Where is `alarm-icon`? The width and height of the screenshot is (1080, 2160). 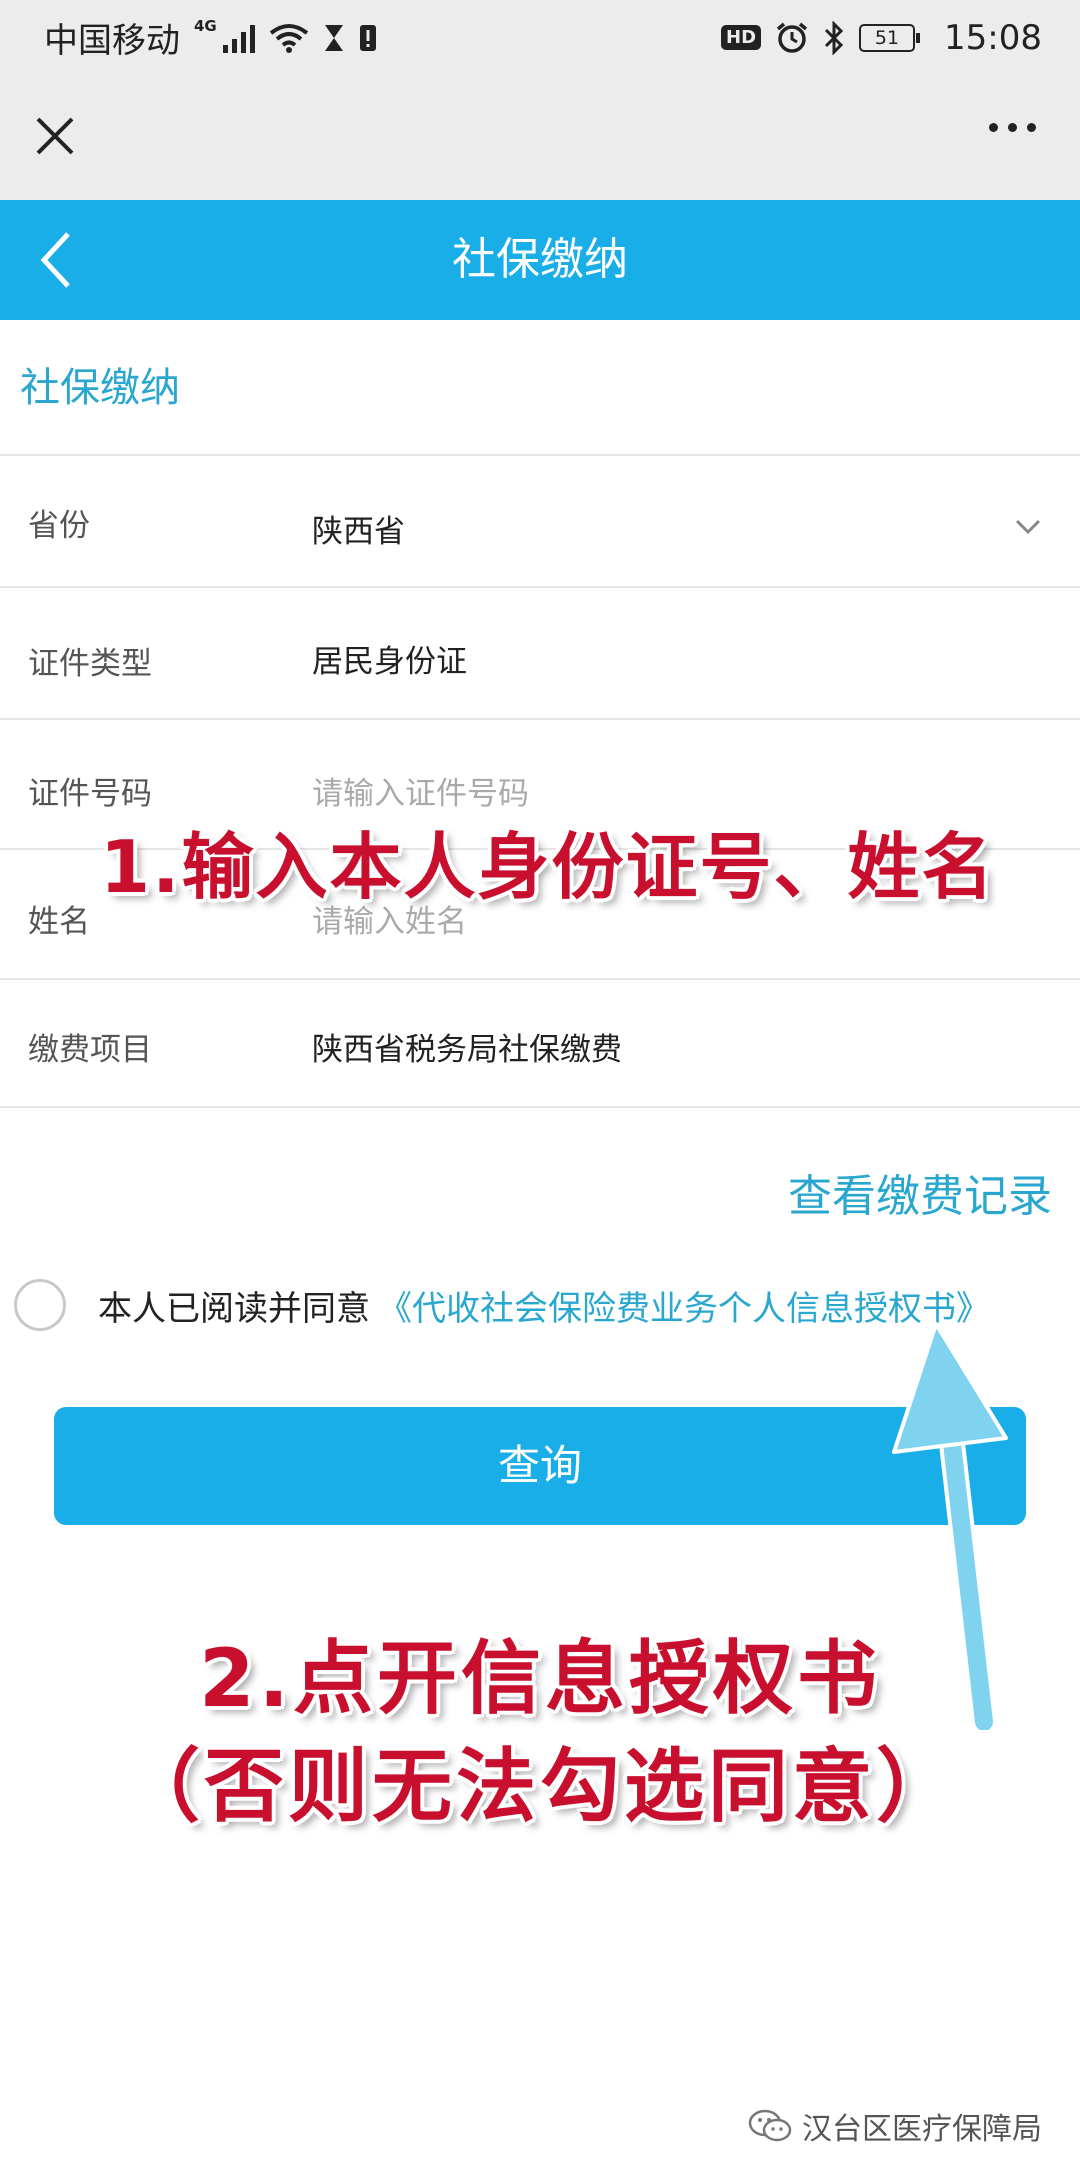
alarm-icon is located at coordinates (792, 37).